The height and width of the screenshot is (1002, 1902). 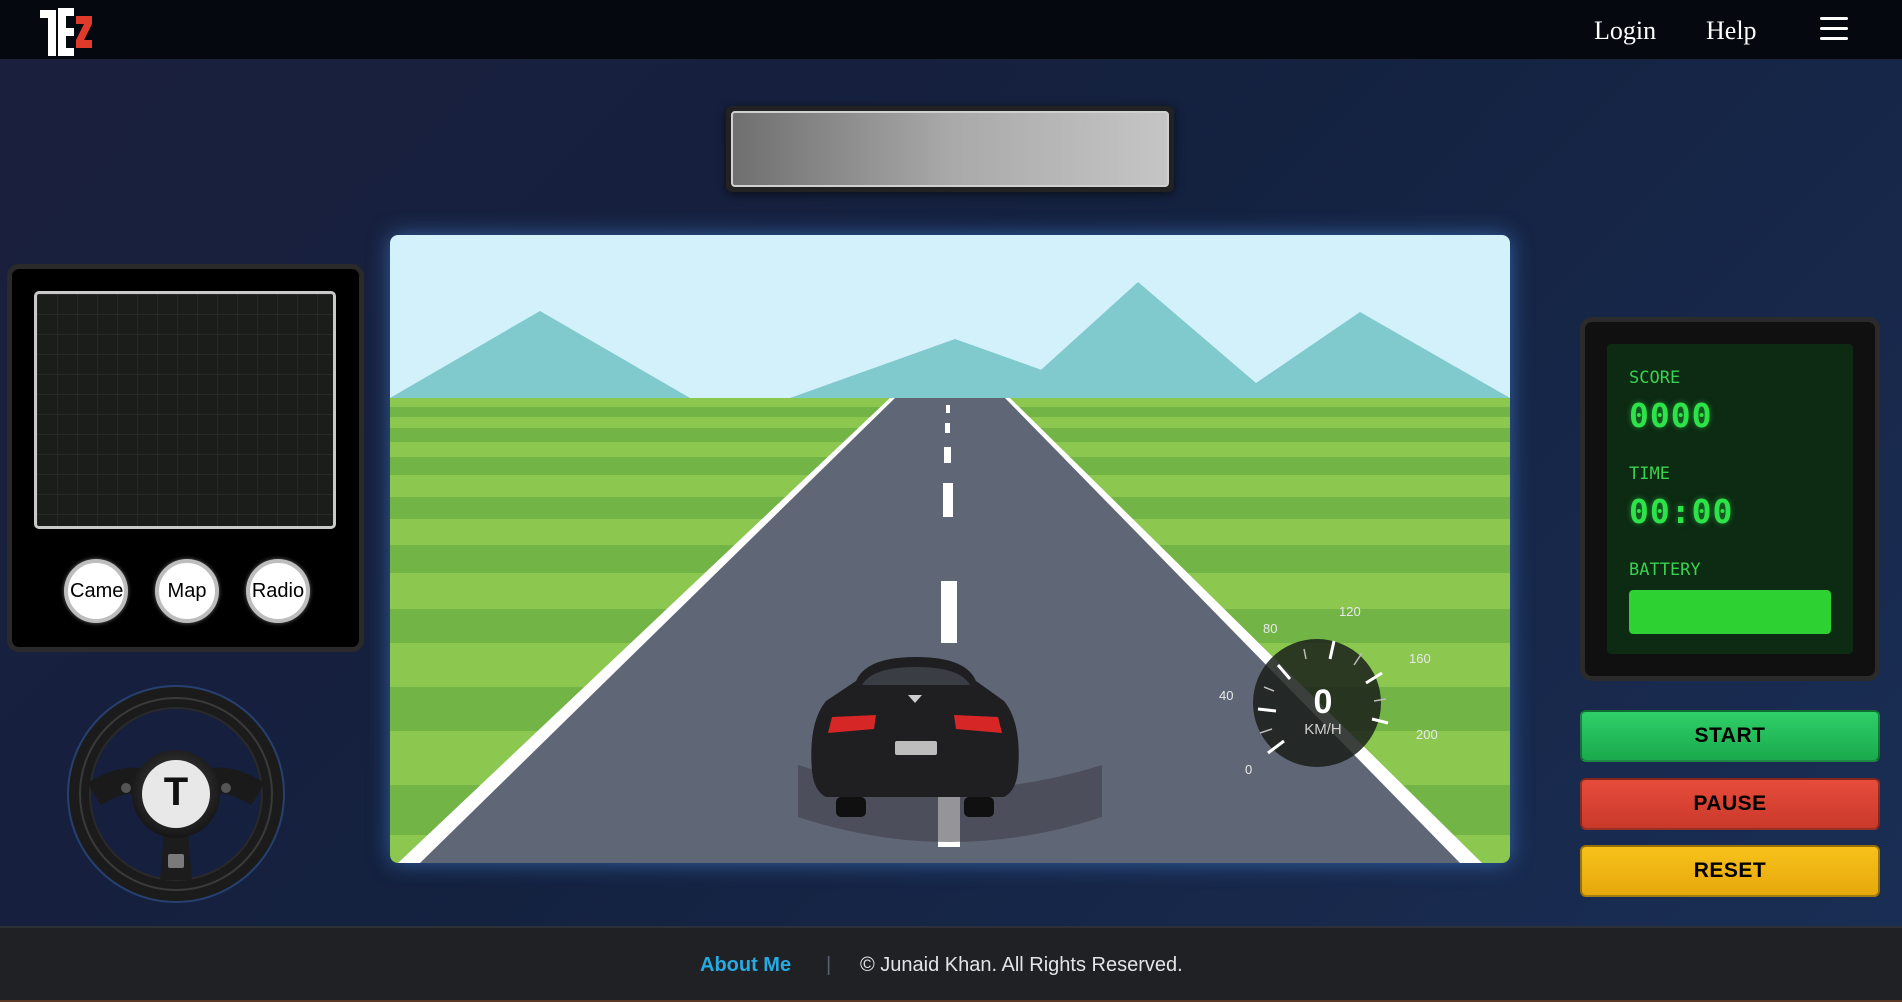 I want to click on brand-logo, so click(x=68, y=31).